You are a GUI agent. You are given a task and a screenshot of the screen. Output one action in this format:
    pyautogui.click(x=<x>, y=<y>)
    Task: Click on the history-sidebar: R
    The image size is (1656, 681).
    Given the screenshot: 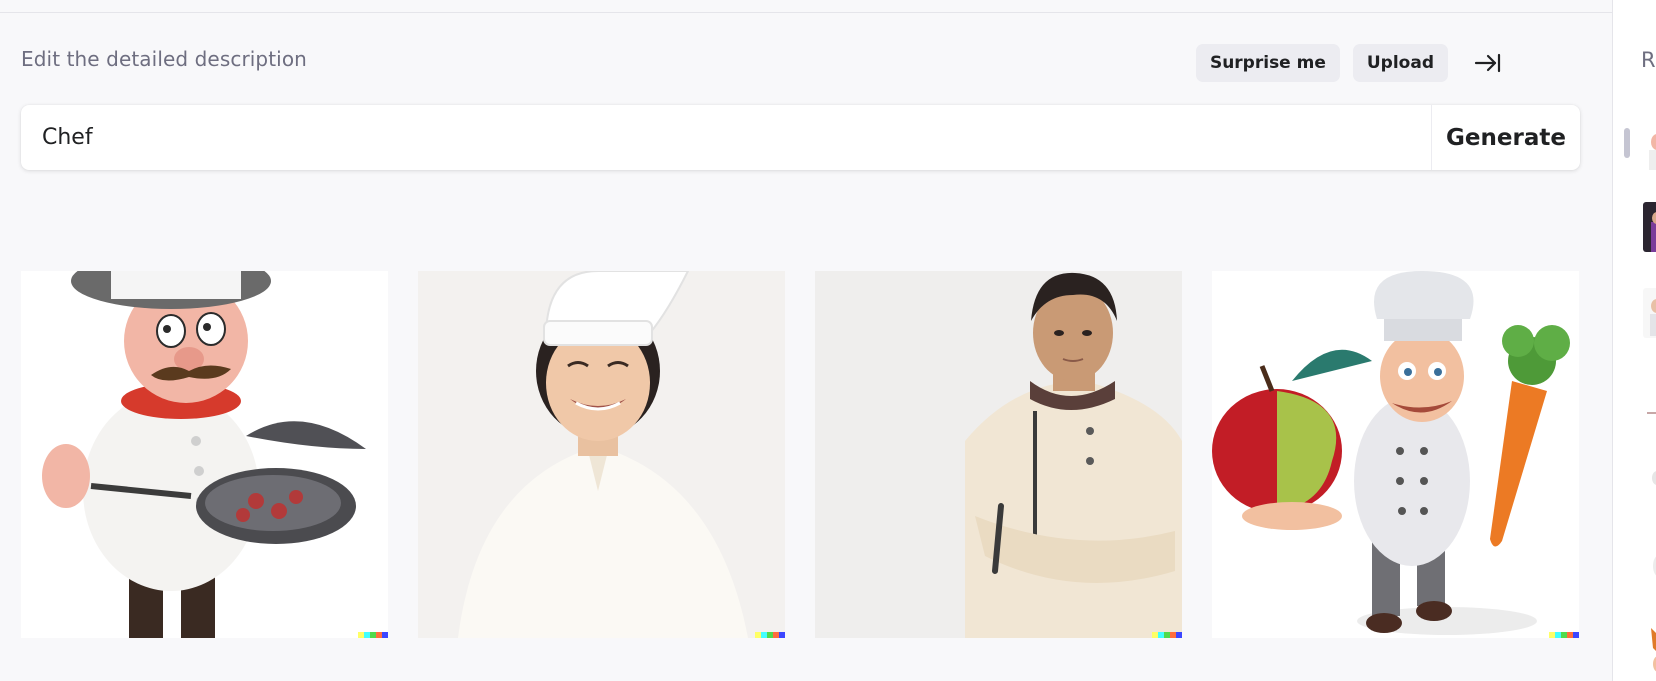 What is the action you would take?
    pyautogui.click(x=1634, y=340)
    